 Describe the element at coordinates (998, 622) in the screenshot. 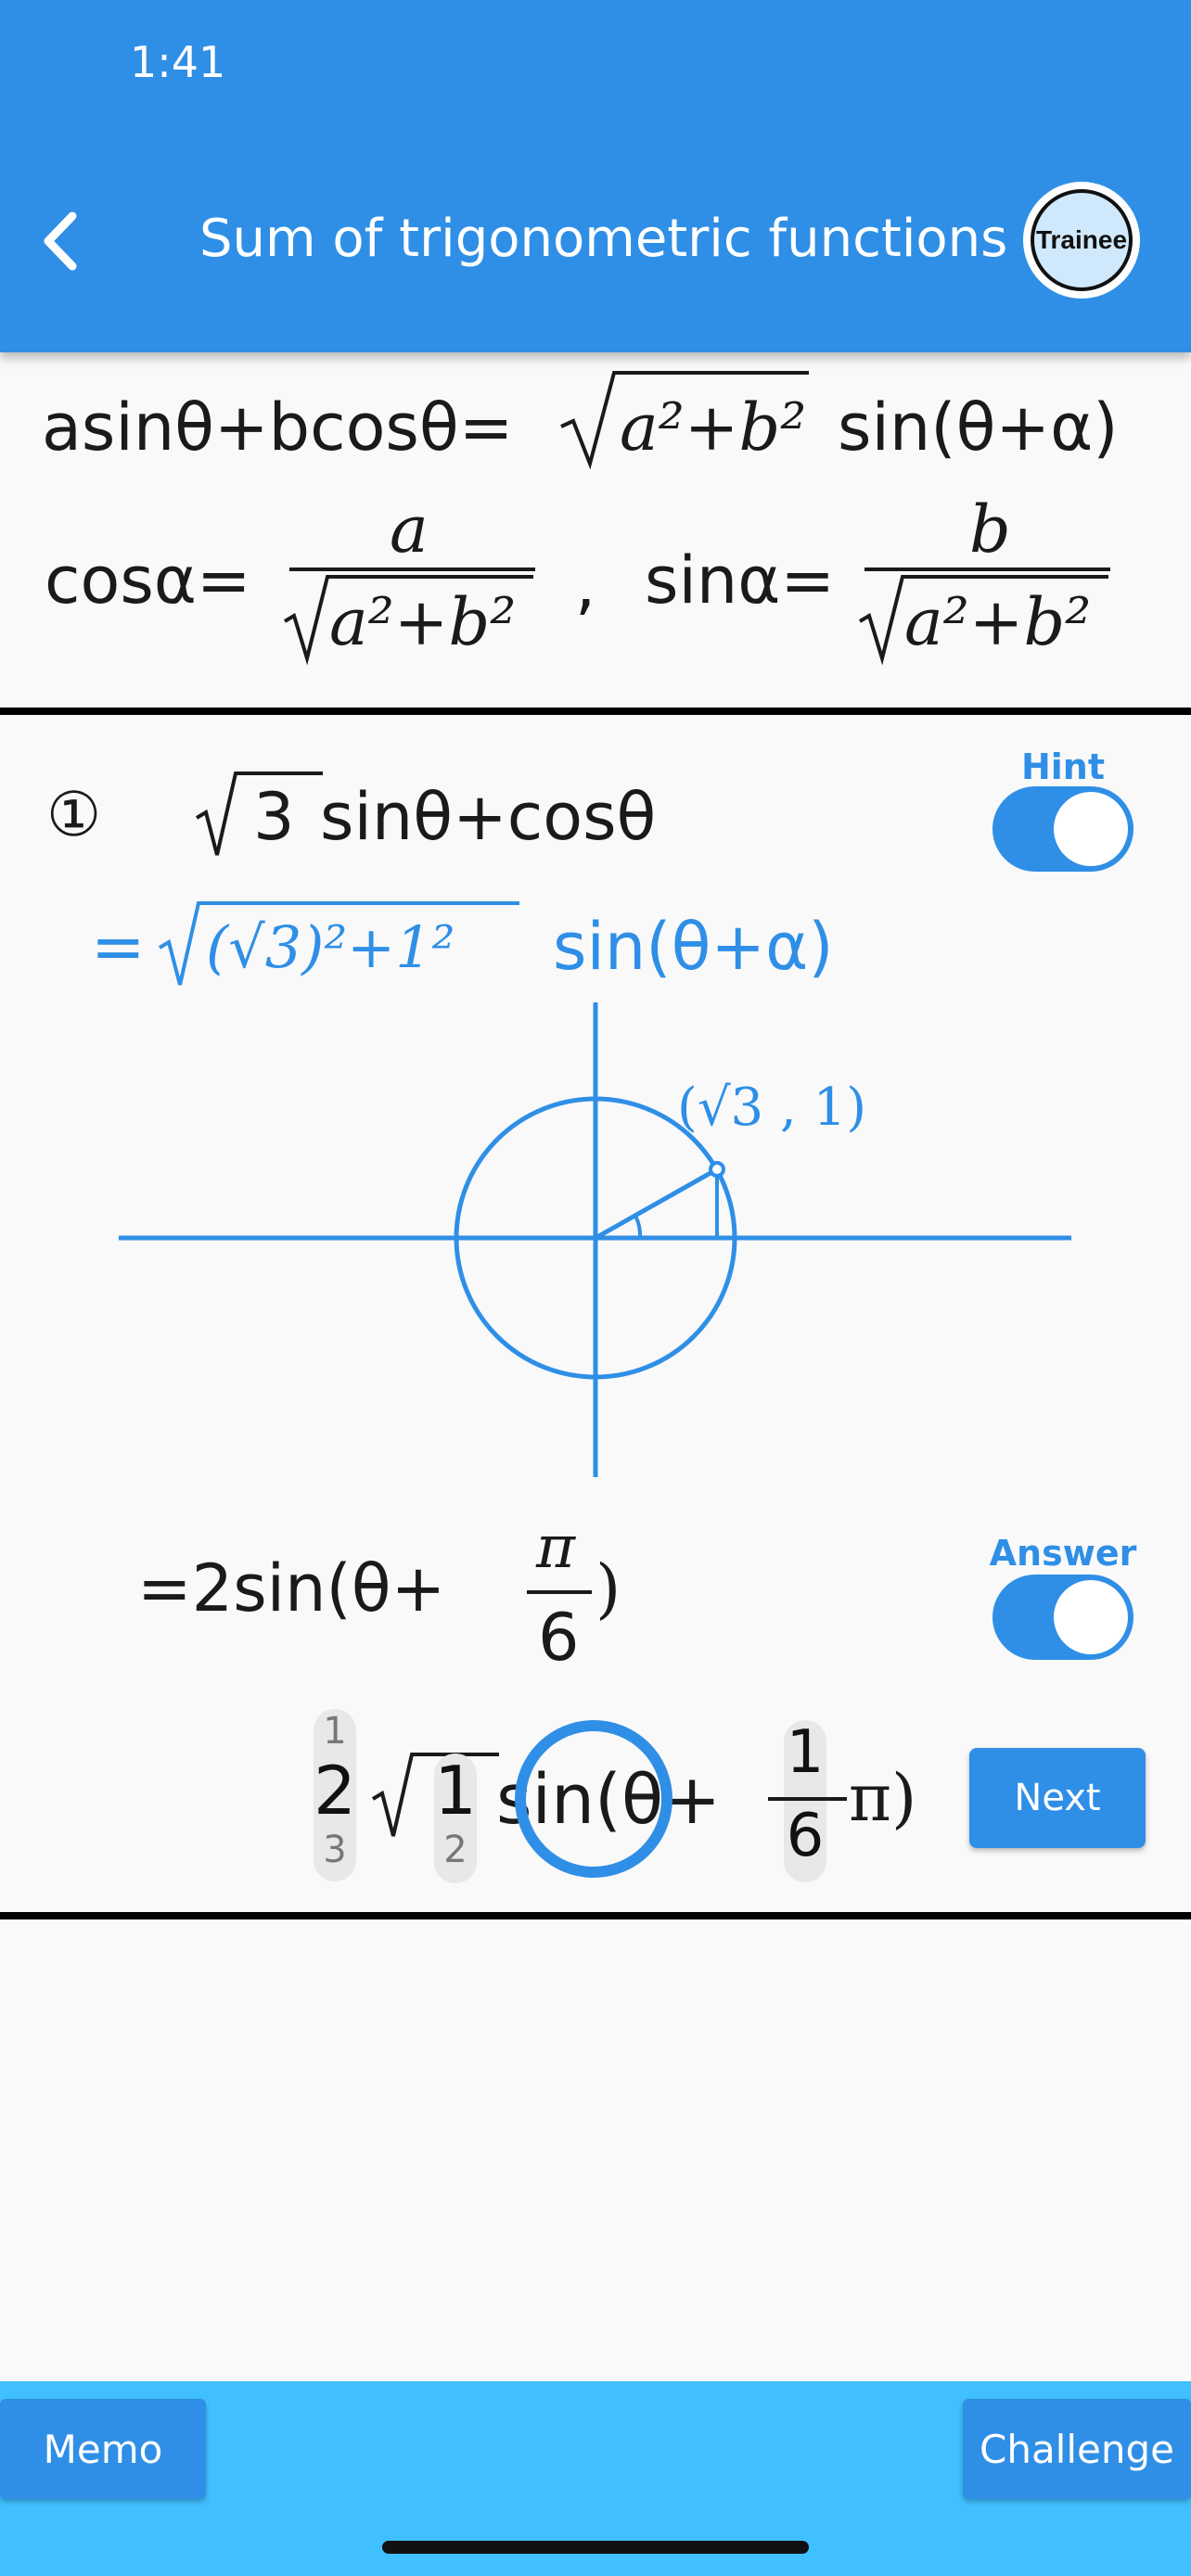

I see `formula-sin-denominator: a²+b²` at that location.